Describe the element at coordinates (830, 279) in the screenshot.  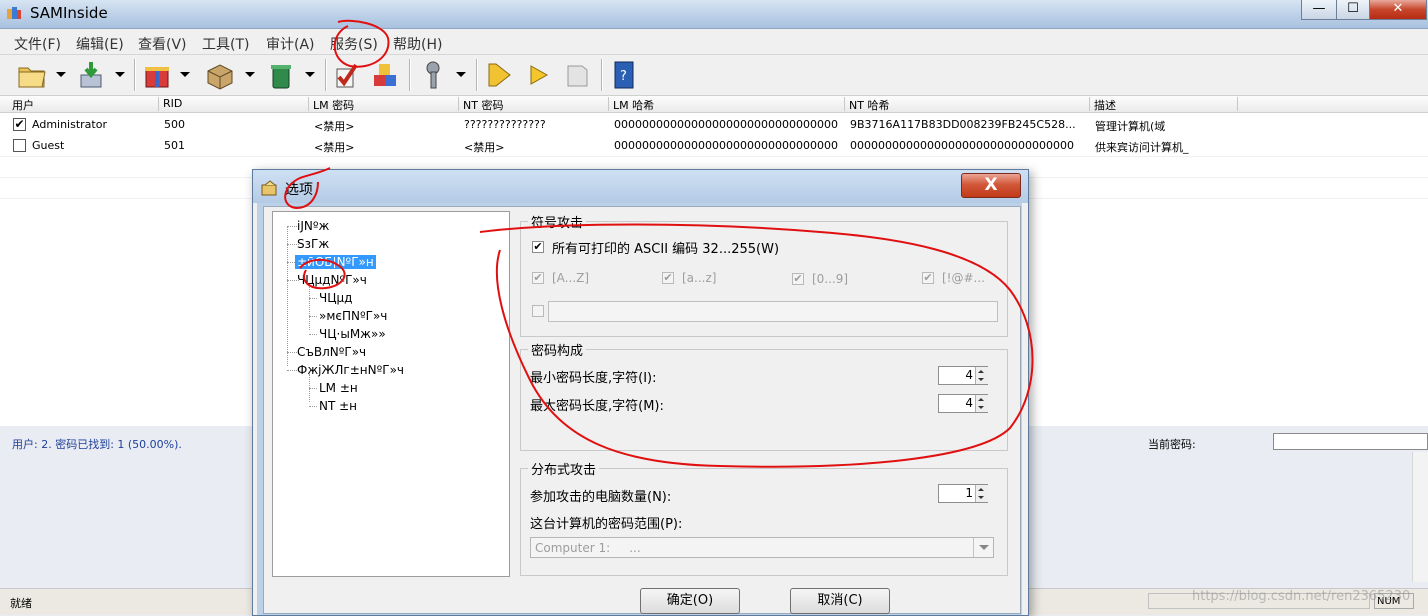
I see `charset-digits-label: [0...9]` at that location.